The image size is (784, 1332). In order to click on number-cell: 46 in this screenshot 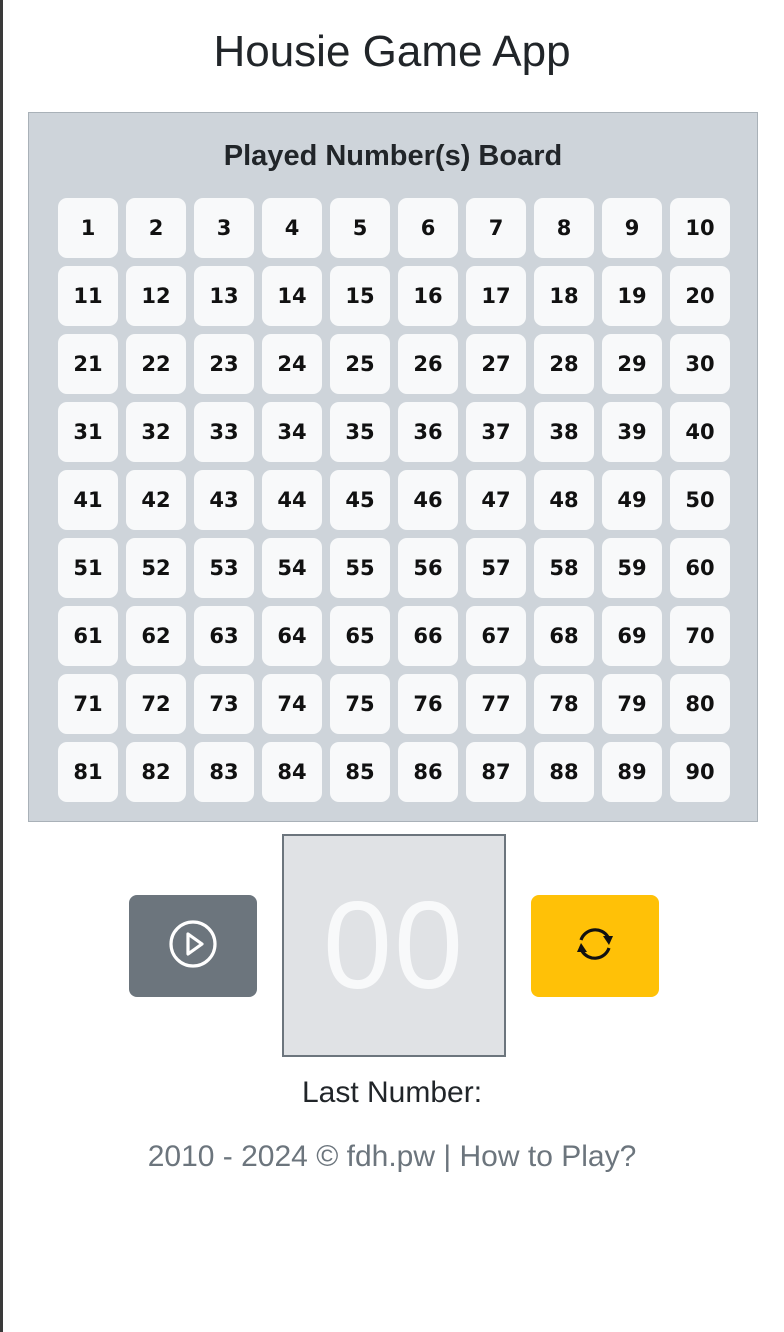, I will do `click(428, 500)`.